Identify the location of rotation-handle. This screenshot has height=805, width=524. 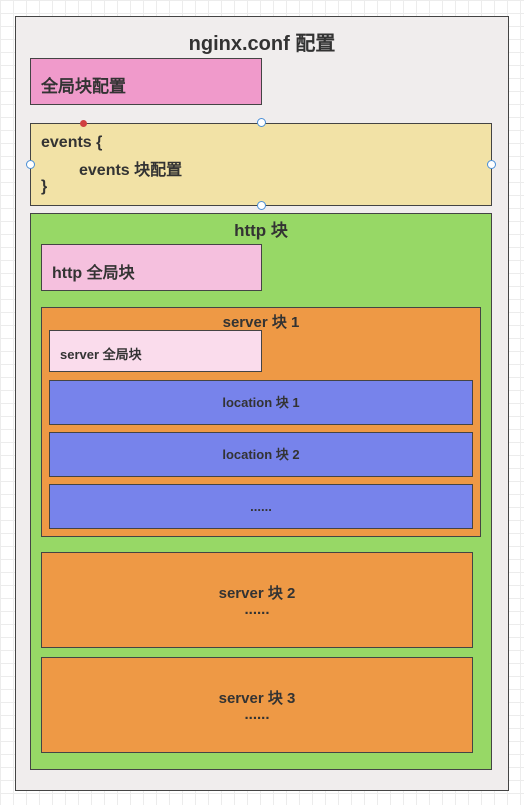
(83, 123).